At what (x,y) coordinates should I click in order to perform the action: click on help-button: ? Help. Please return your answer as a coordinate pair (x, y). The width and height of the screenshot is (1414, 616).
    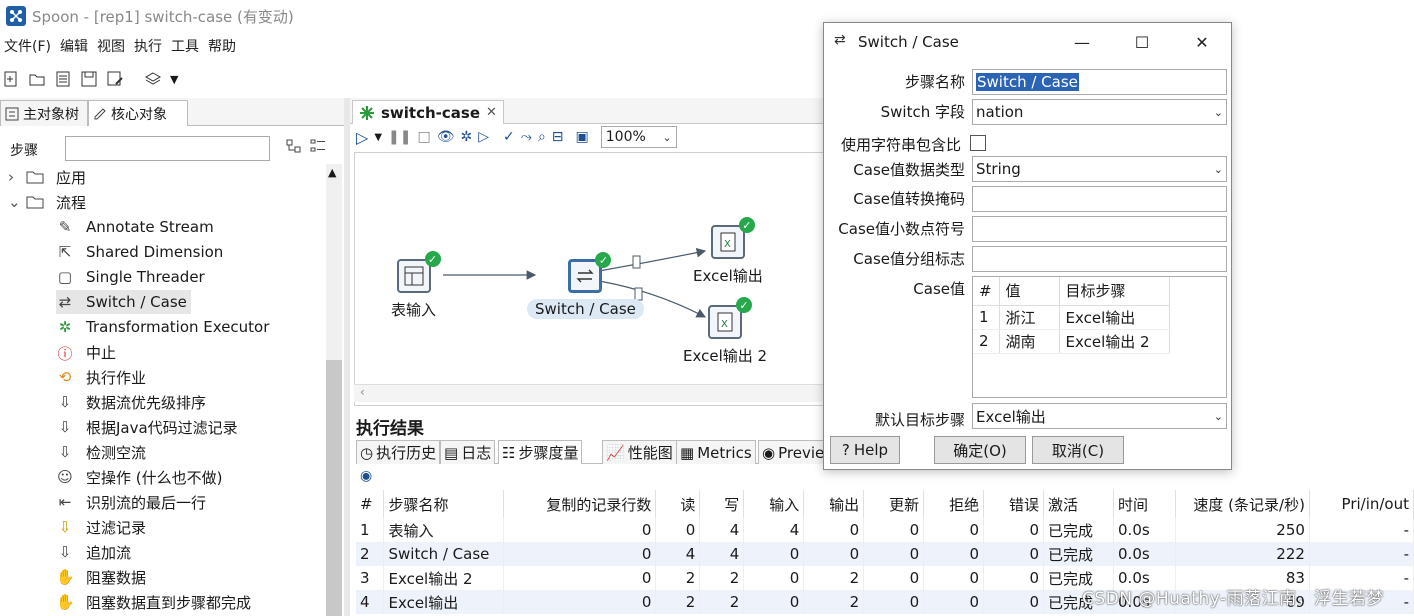
    Looking at the image, I should click on (865, 450).